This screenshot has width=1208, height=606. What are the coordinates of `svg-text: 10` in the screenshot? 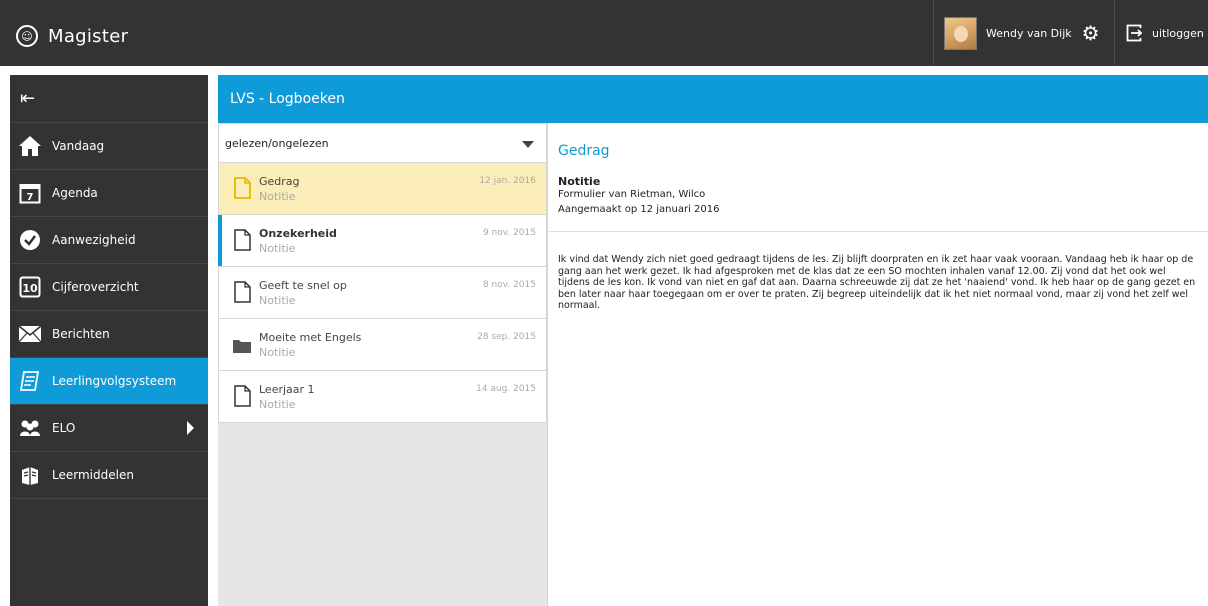 It's located at (30, 288).